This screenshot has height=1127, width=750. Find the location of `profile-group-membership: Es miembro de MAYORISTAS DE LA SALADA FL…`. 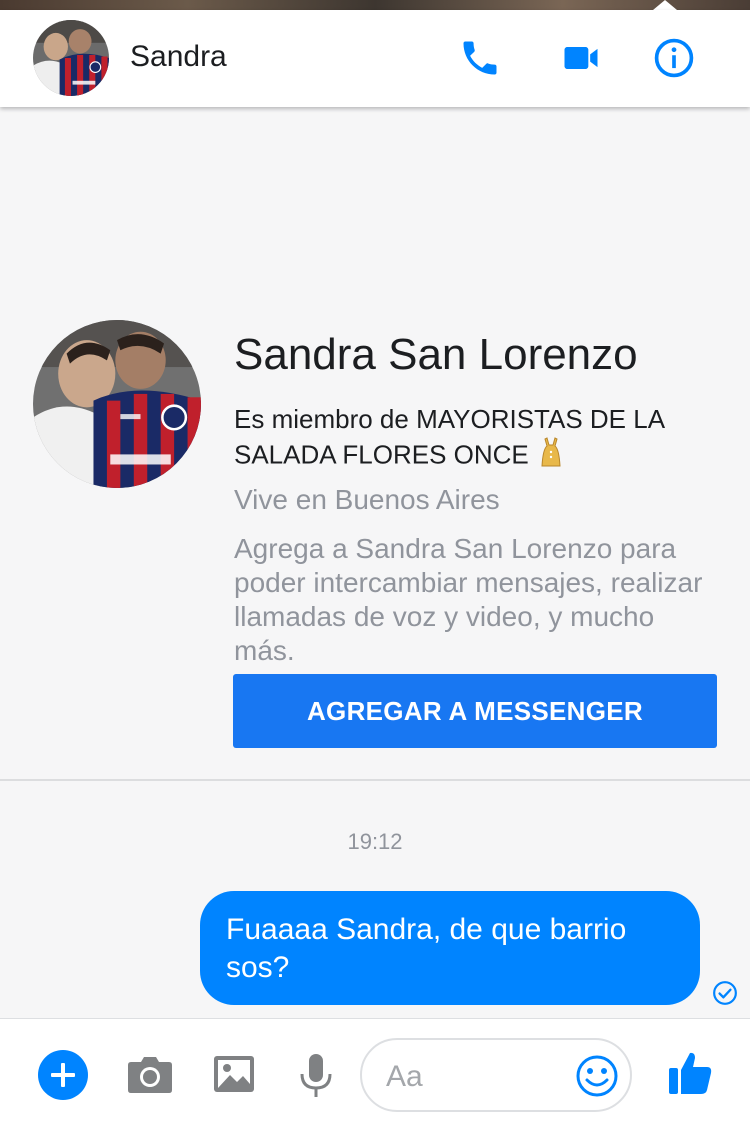

profile-group-membership: Es miembro de MAYORISTAS DE LA SALADA FL… is located at coordinates (479, 439).